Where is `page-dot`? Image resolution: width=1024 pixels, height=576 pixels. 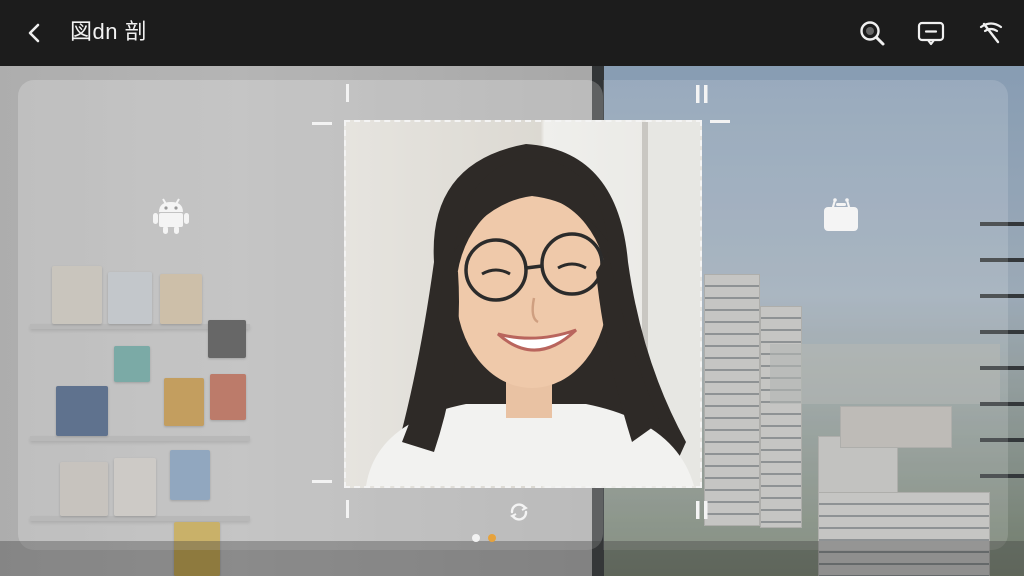
page-dot is located at coordinates (476, 538).